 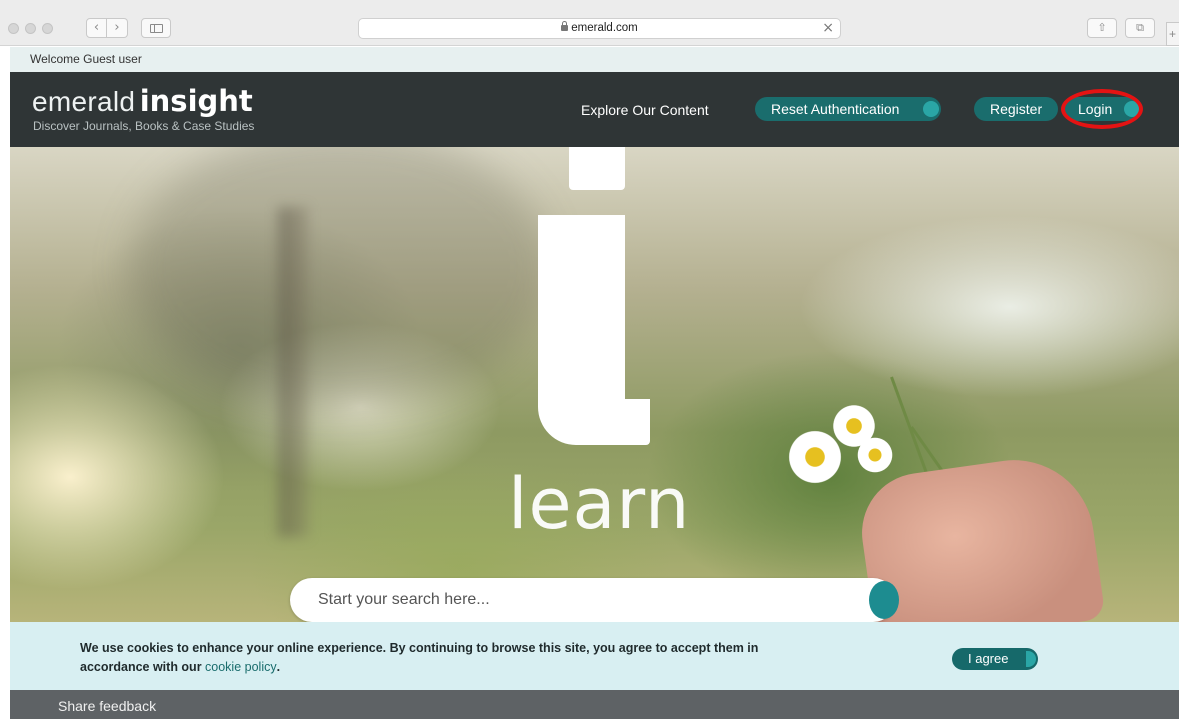 I want to click on site-tagline: Discover Journals, Books & Case Studies, so click(x=144, y=126).